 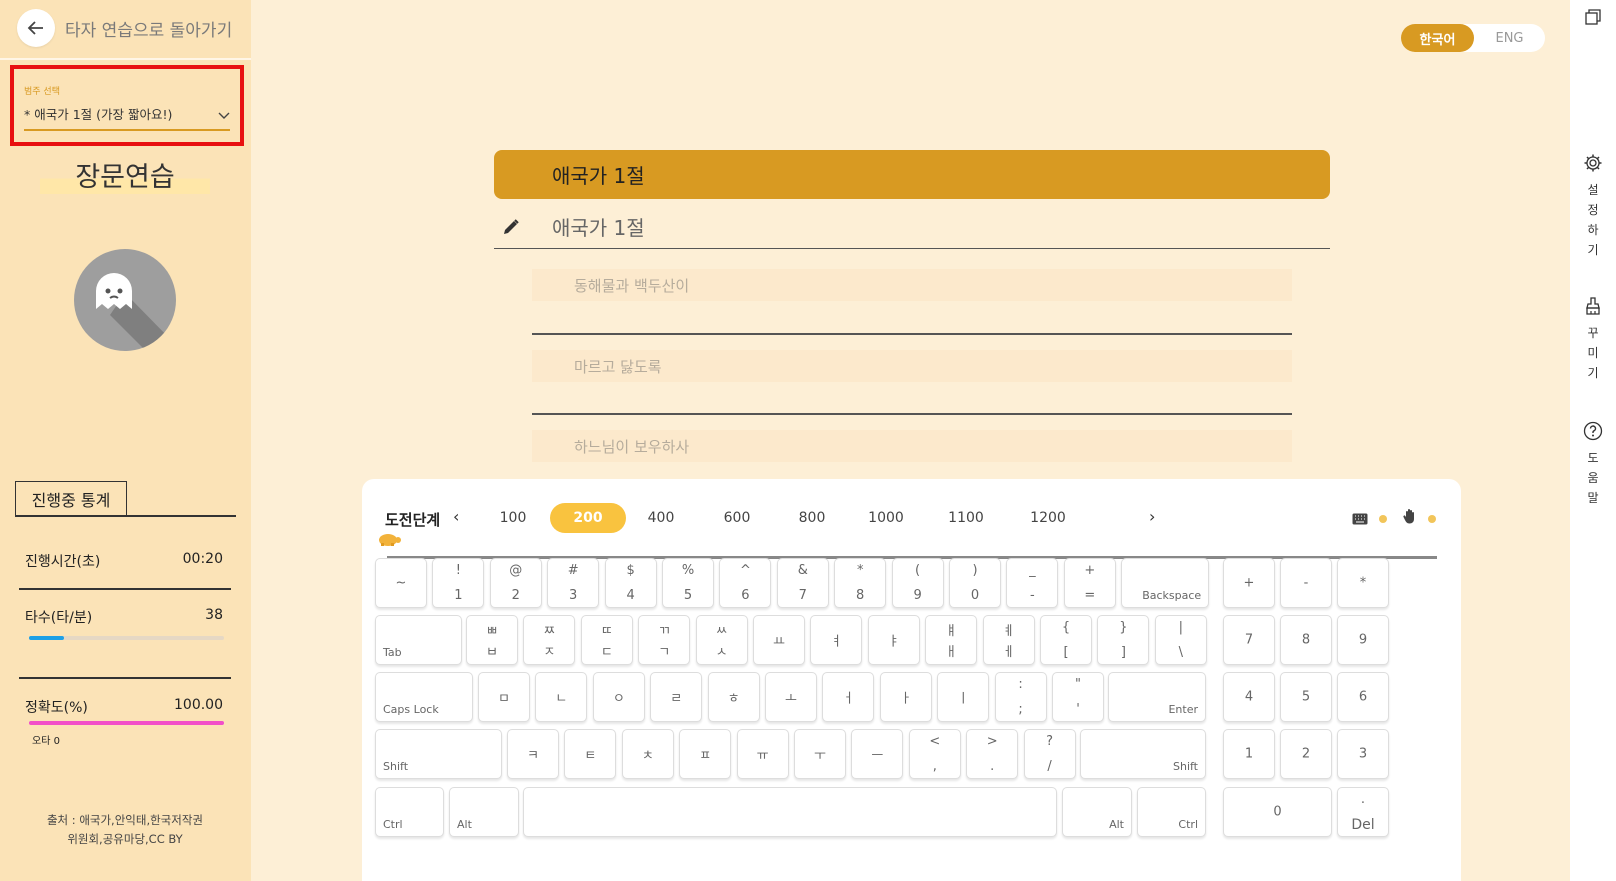 What do you see at coordinates (1410, 518) in the screenshot?
I see `hand-view-toggle` at bounding box center [1410, 518].